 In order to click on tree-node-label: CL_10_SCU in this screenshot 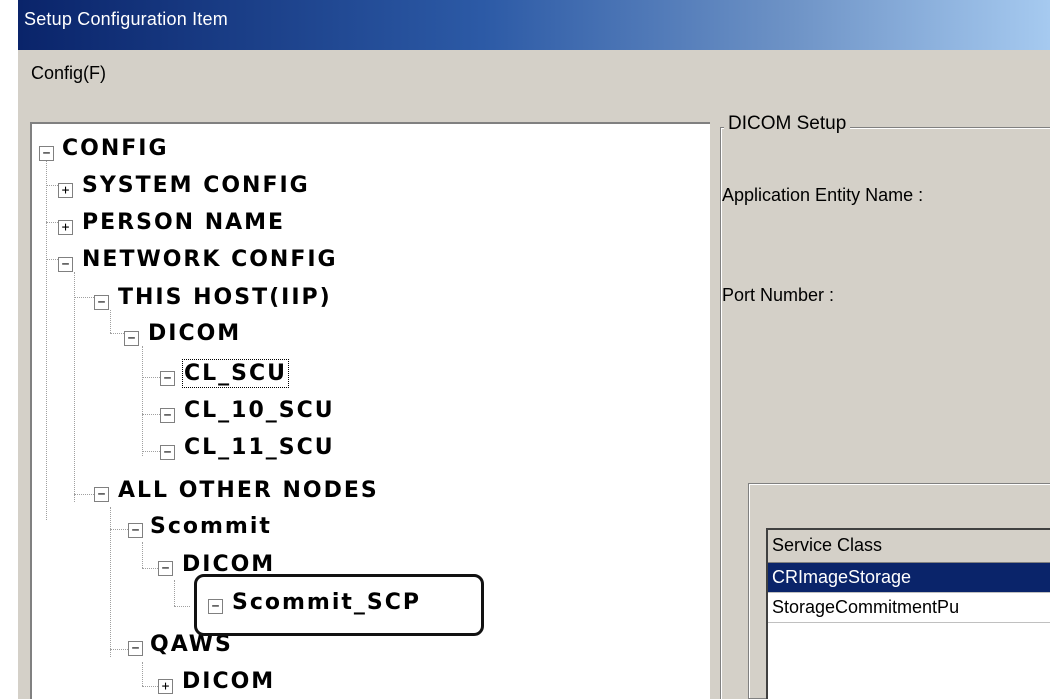, I will do `click(259, 410)`.